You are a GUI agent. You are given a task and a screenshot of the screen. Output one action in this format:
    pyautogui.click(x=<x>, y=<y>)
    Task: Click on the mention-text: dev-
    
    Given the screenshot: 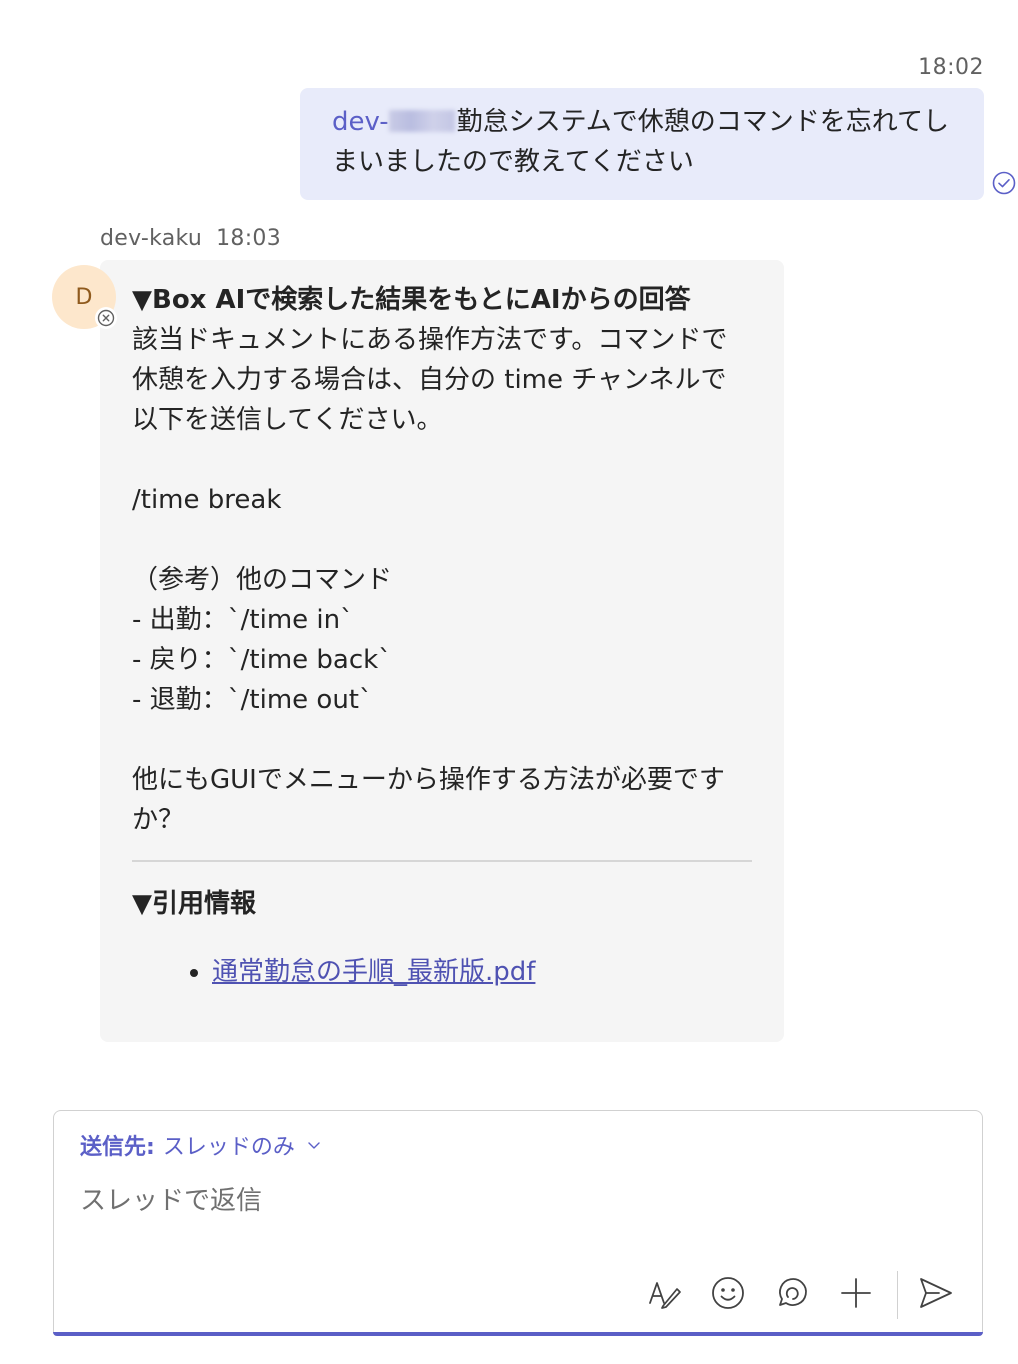 What is the action you would take?
    pyautogui.click(x=360, y=122)
    